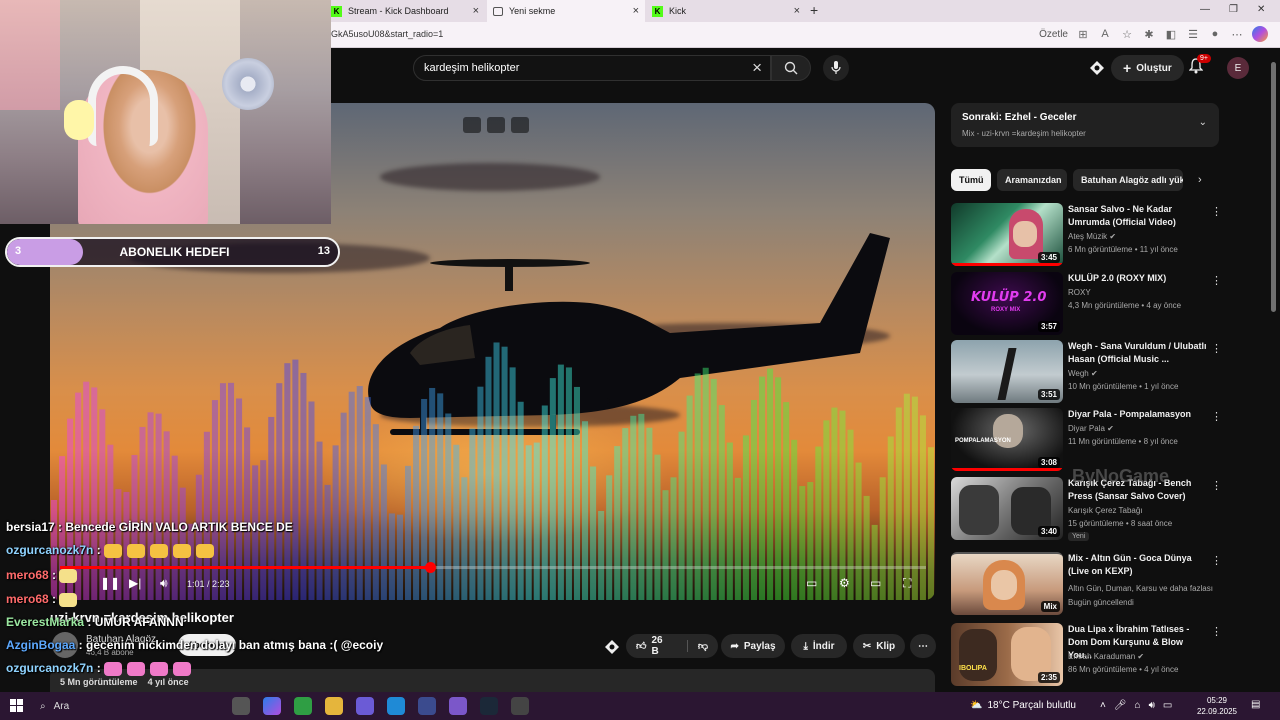  Describe the element at coordinates (791, 68) in the screenshot. I see `search-button` at that location.